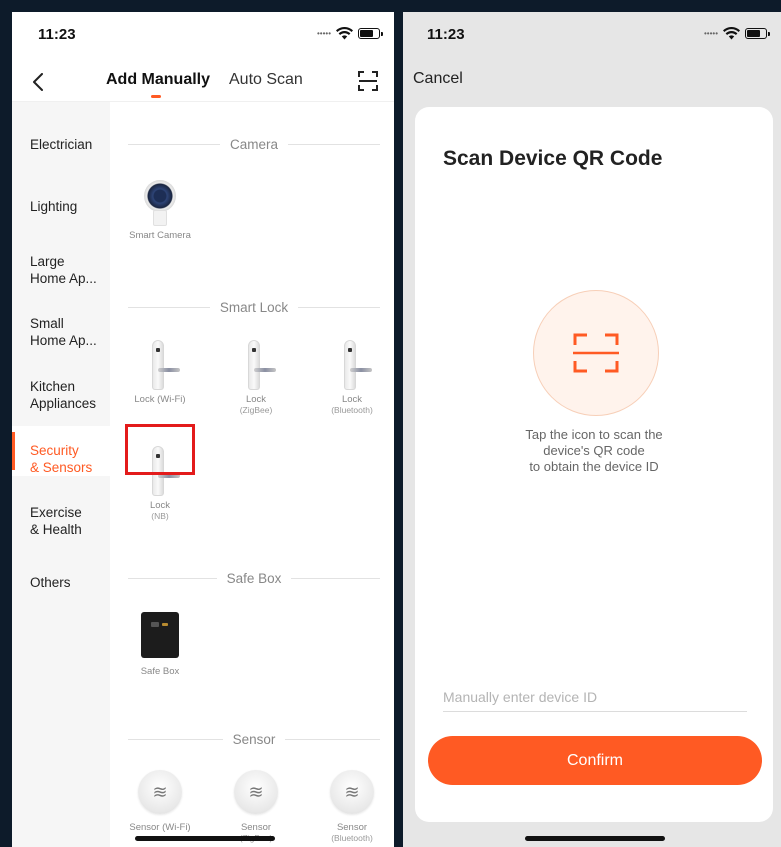 Image resolution: width=781 pixels, height=847 pixels. What do you see at coordinates (63, 395) in the screenshot?
I see `sidebar-item-label: Kitchen Appliances` at bounding box center [63, 395].